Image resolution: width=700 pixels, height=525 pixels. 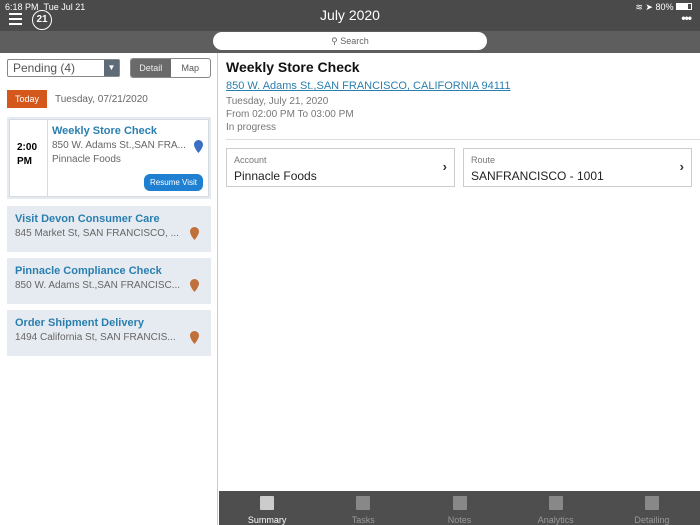 What do you see at coordinates (649, 7) in the screenshot?
I see `location-icon: ➤` at bounding box center [649, 7].